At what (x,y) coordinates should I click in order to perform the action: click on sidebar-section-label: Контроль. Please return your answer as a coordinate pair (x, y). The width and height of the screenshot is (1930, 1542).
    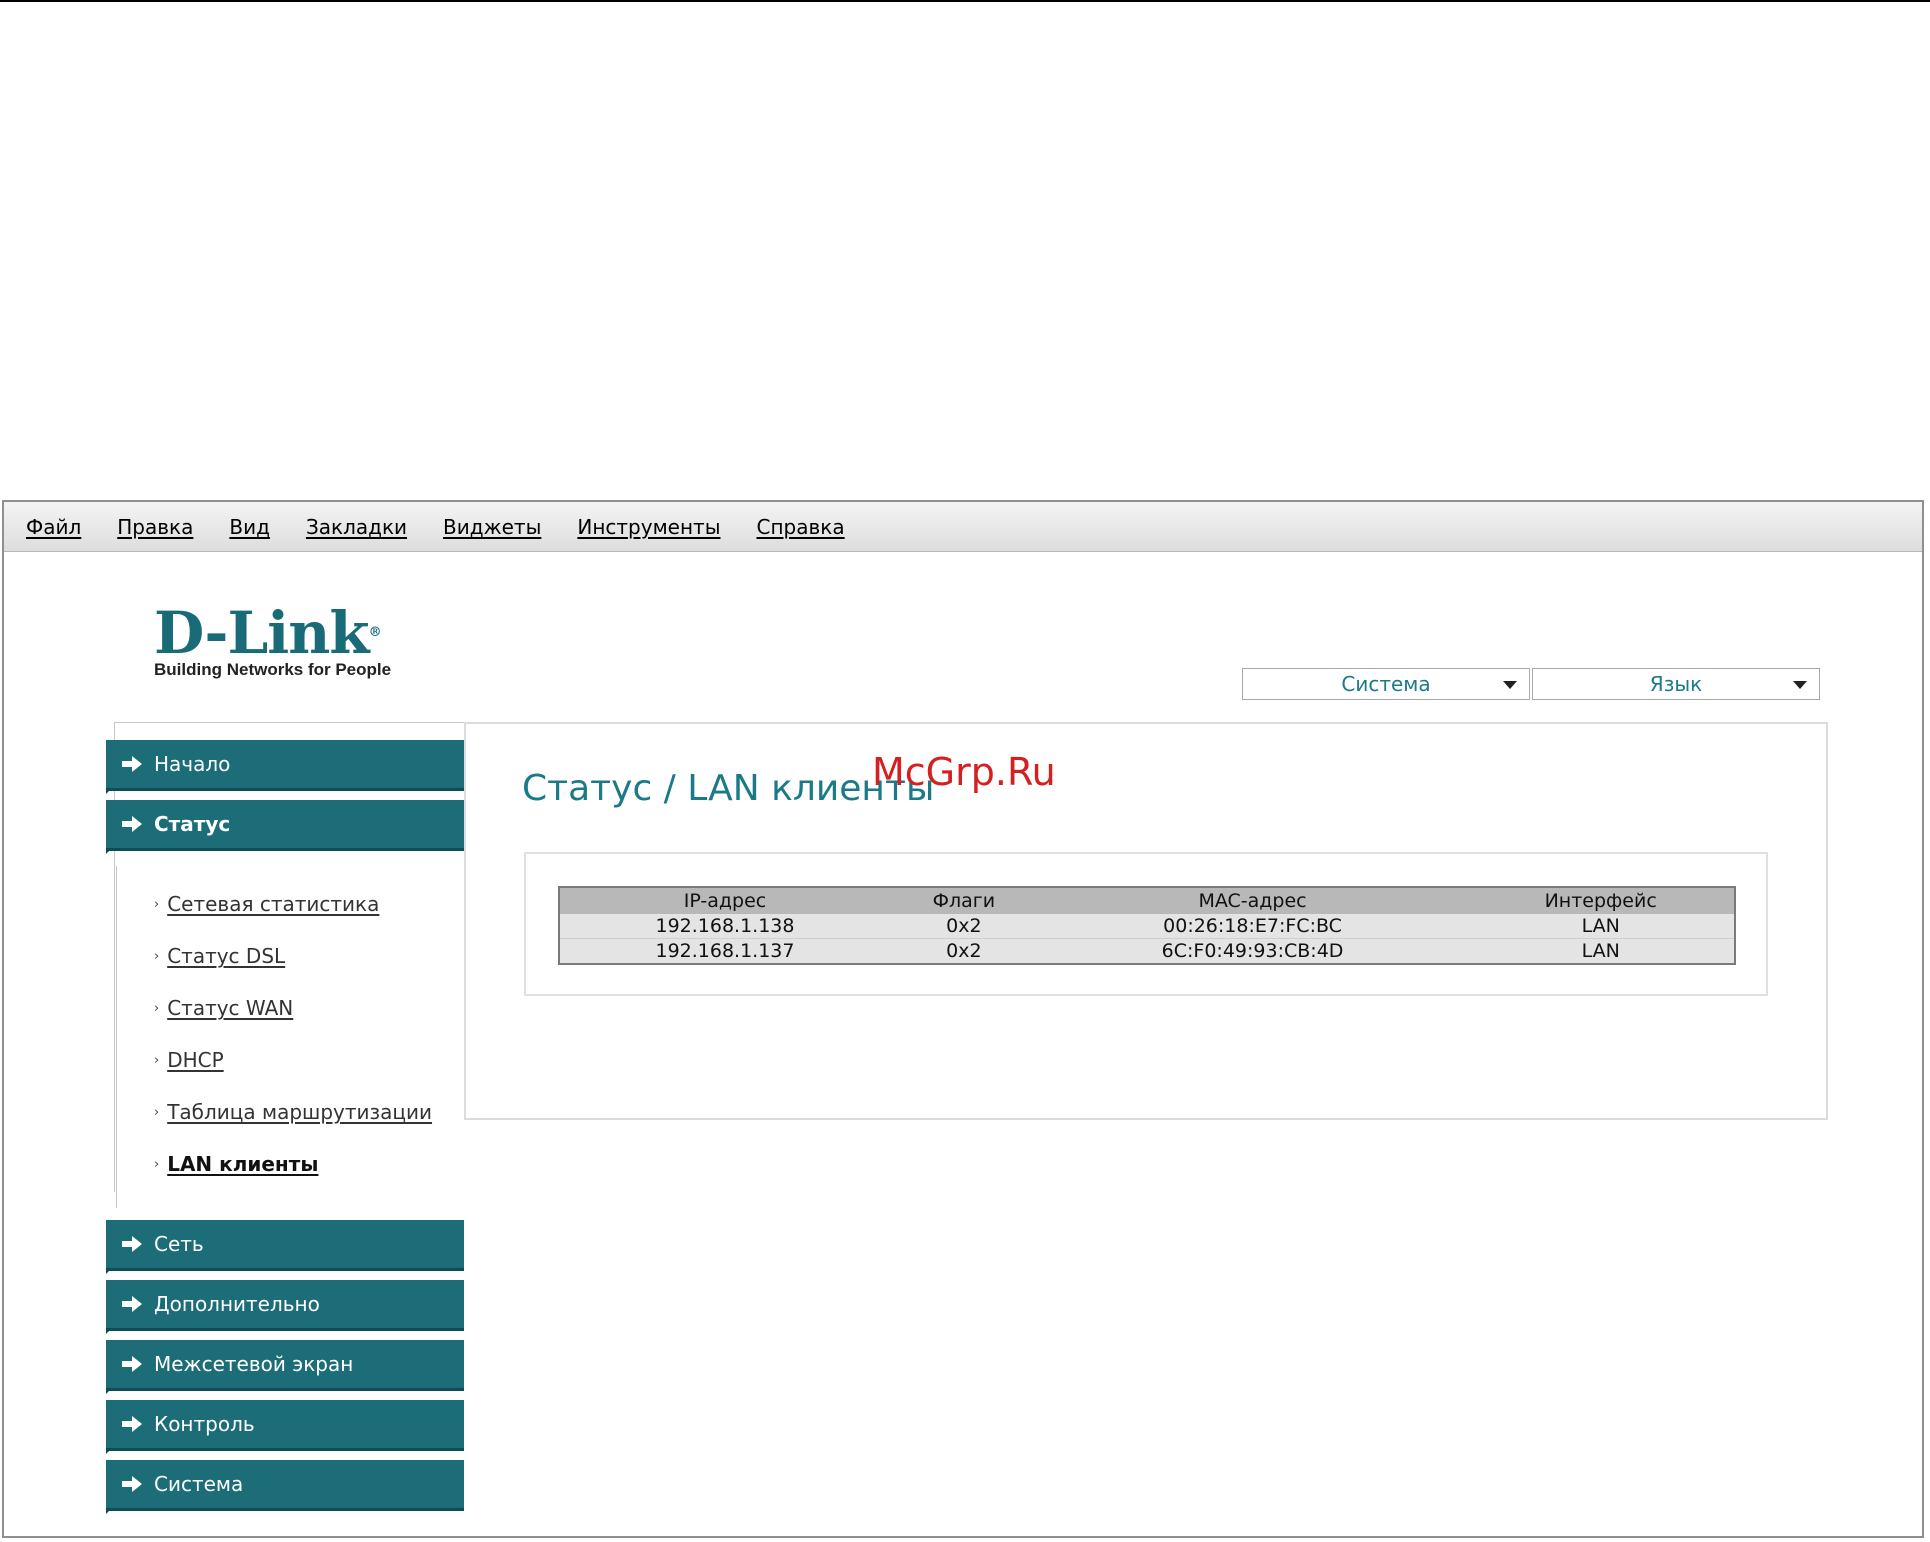
    Looking at the image, I should click on (204, 1424).